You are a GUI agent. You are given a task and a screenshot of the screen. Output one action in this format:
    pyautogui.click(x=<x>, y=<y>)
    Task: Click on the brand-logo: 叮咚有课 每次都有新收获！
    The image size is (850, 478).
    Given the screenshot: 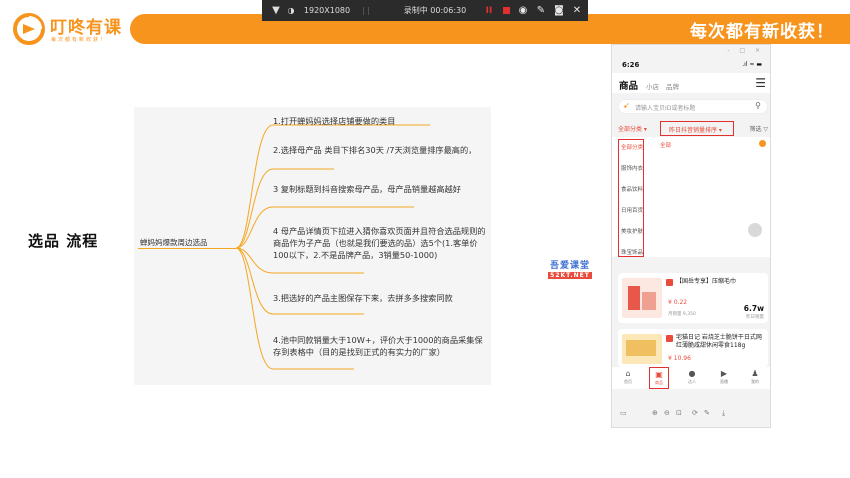 What is the action you would take?
    pyautogui.click(x=68, y=30)
    